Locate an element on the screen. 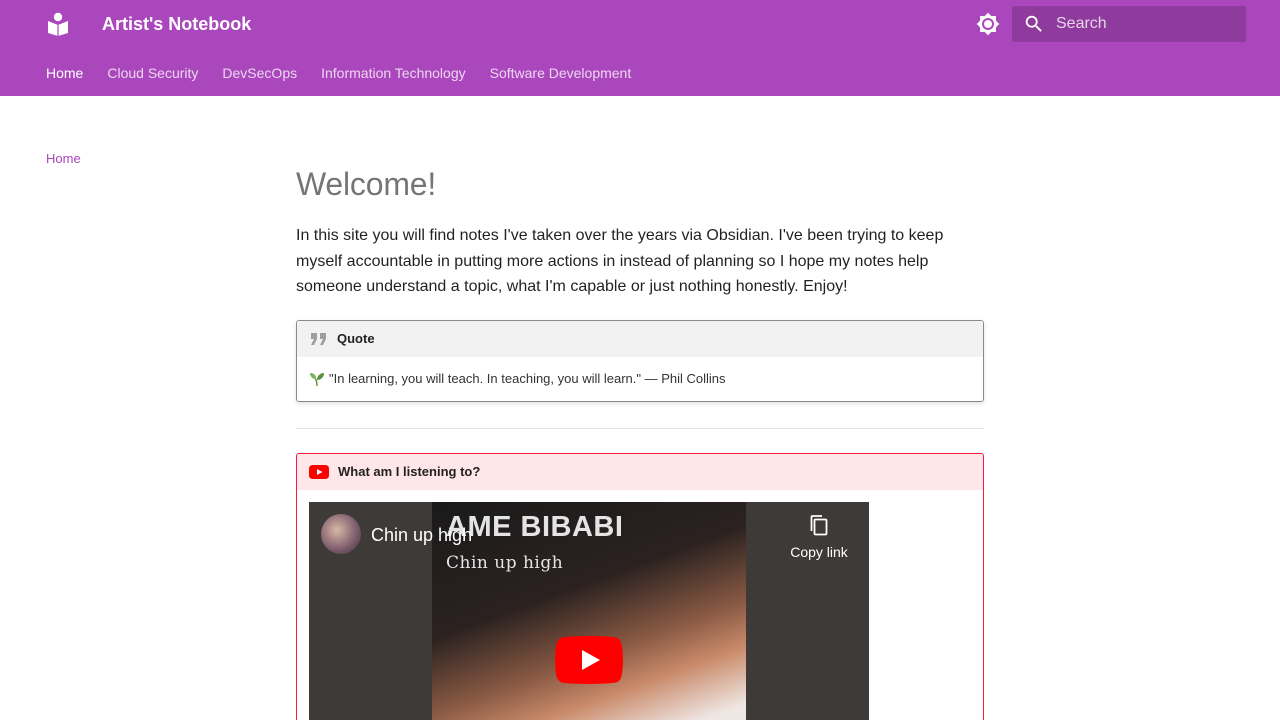  copy-link-label: Copy link is located at coordinates (819, 551).